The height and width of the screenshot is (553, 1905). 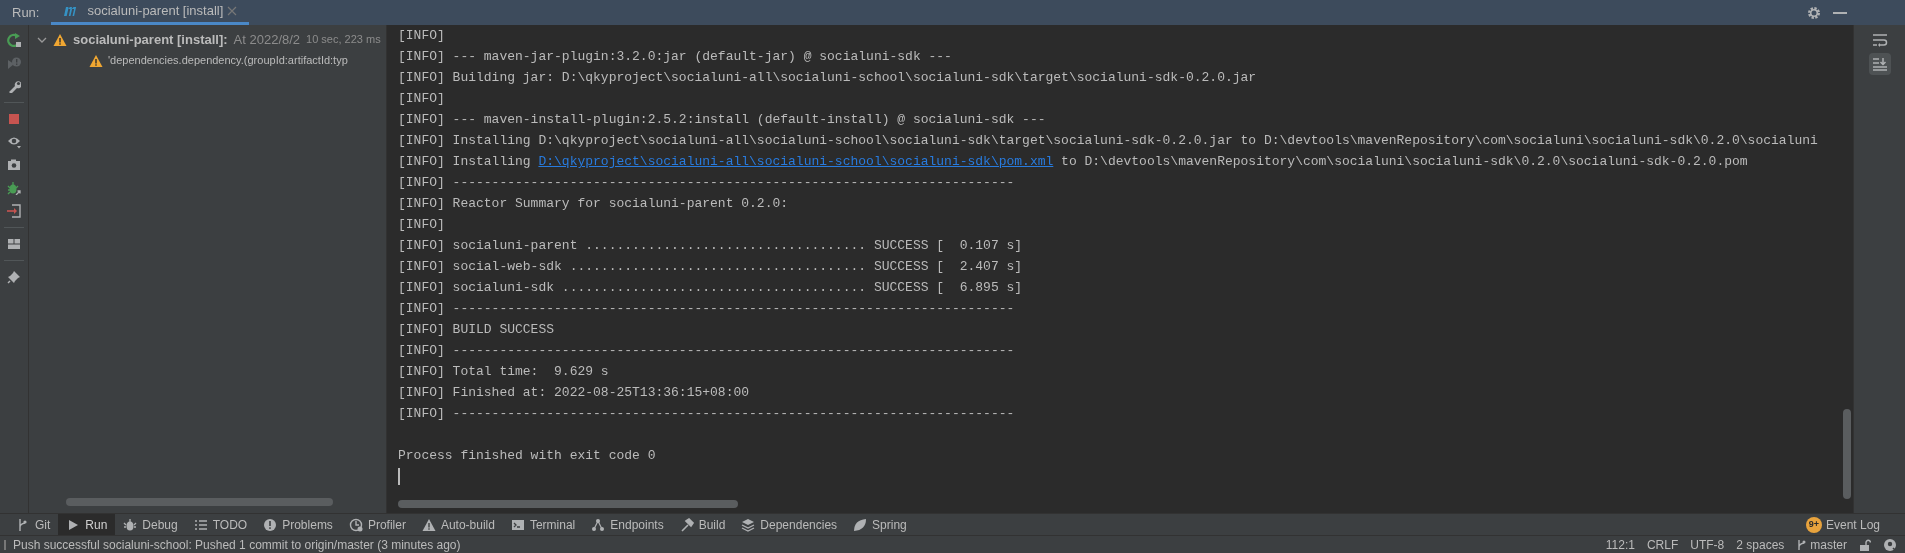 What do you see at coordinates (476, 329) in the screenshot?
I see `console-line: [INFO] BUILD SUCCESS` at bounding box center [476, 329].